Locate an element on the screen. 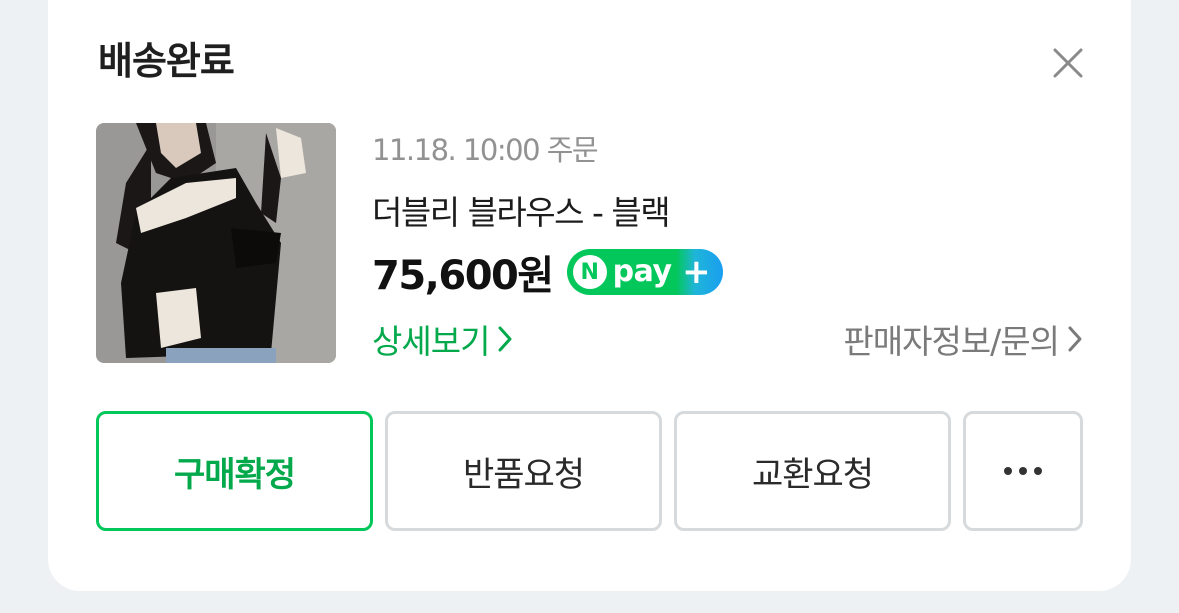 This screenshot has width=1179, height=613. view-details-link: 상세보기 is located at coordinates (442, 339).